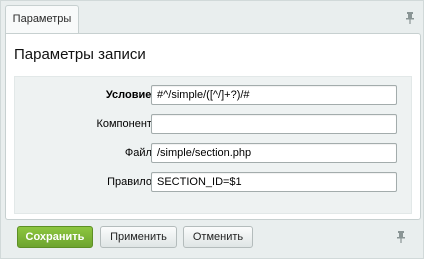 The image size is (424, 259). Describe the element at coordinates (274, 95) in the screenshot. I see `condition-input` at that location.